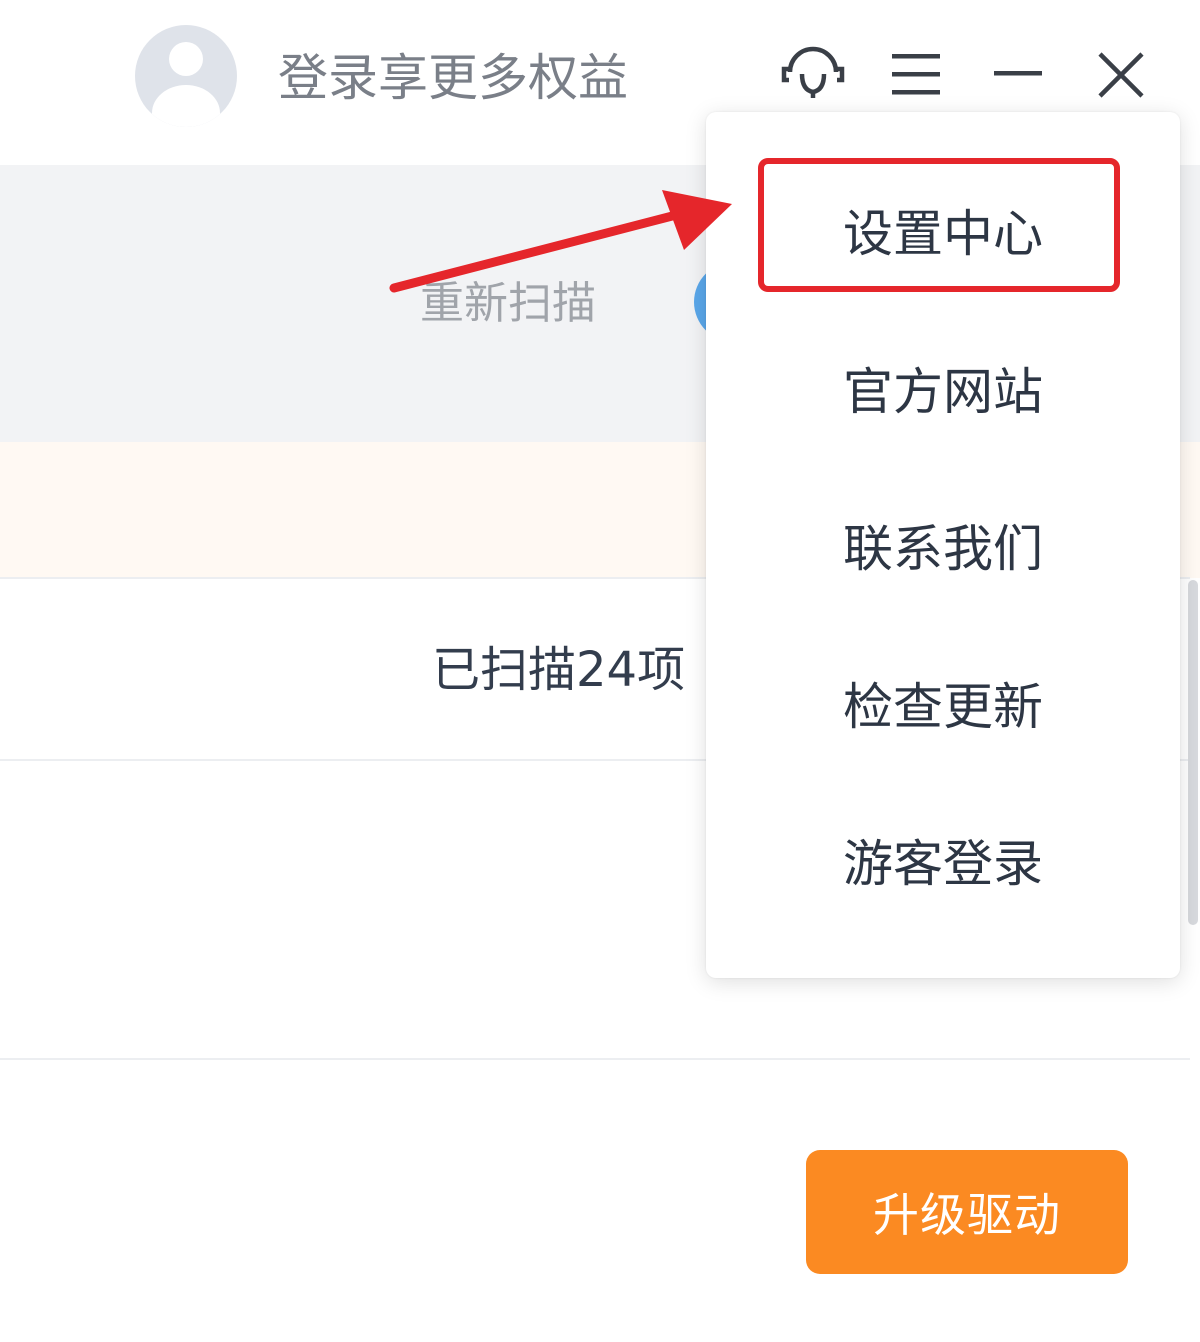 The image size is (1200, 1342). I want to click on scrollbar-track, so click(1193, 752).